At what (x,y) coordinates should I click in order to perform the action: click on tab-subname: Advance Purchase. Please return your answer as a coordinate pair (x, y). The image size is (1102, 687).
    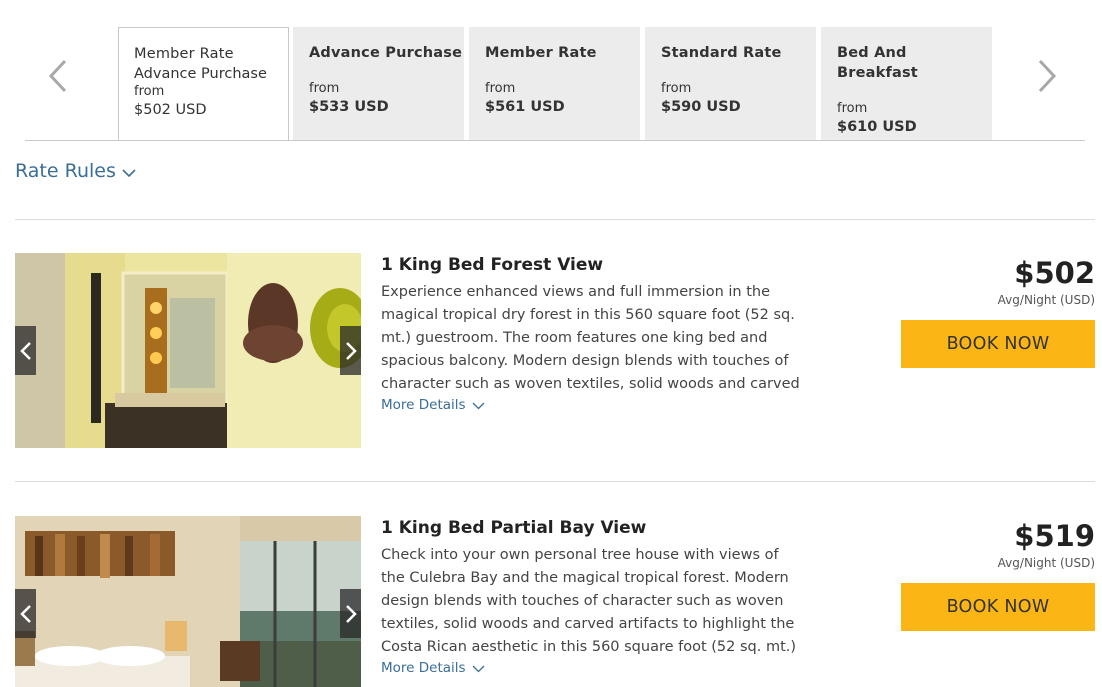
    Looking at the image, I should click on (200, 74).